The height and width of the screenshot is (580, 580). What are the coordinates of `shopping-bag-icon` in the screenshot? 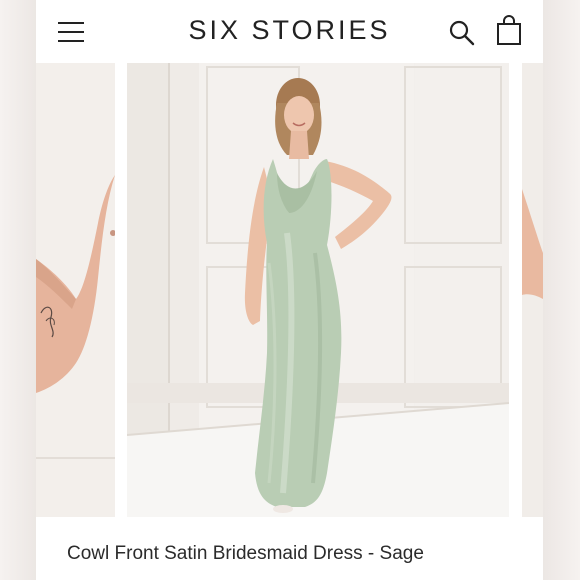 It's located at (509, 30).